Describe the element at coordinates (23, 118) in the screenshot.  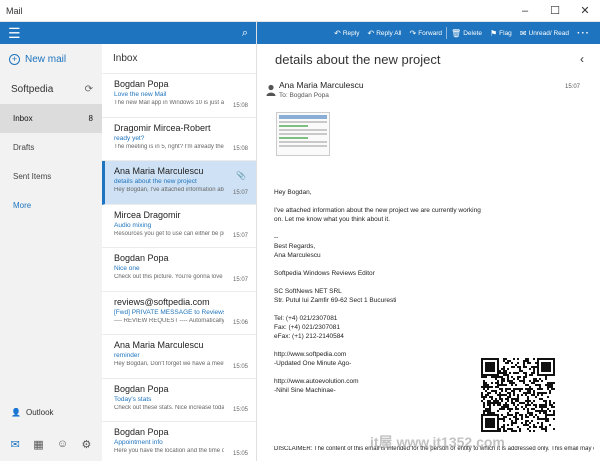
I see `folder-label: Inbox` at that location.